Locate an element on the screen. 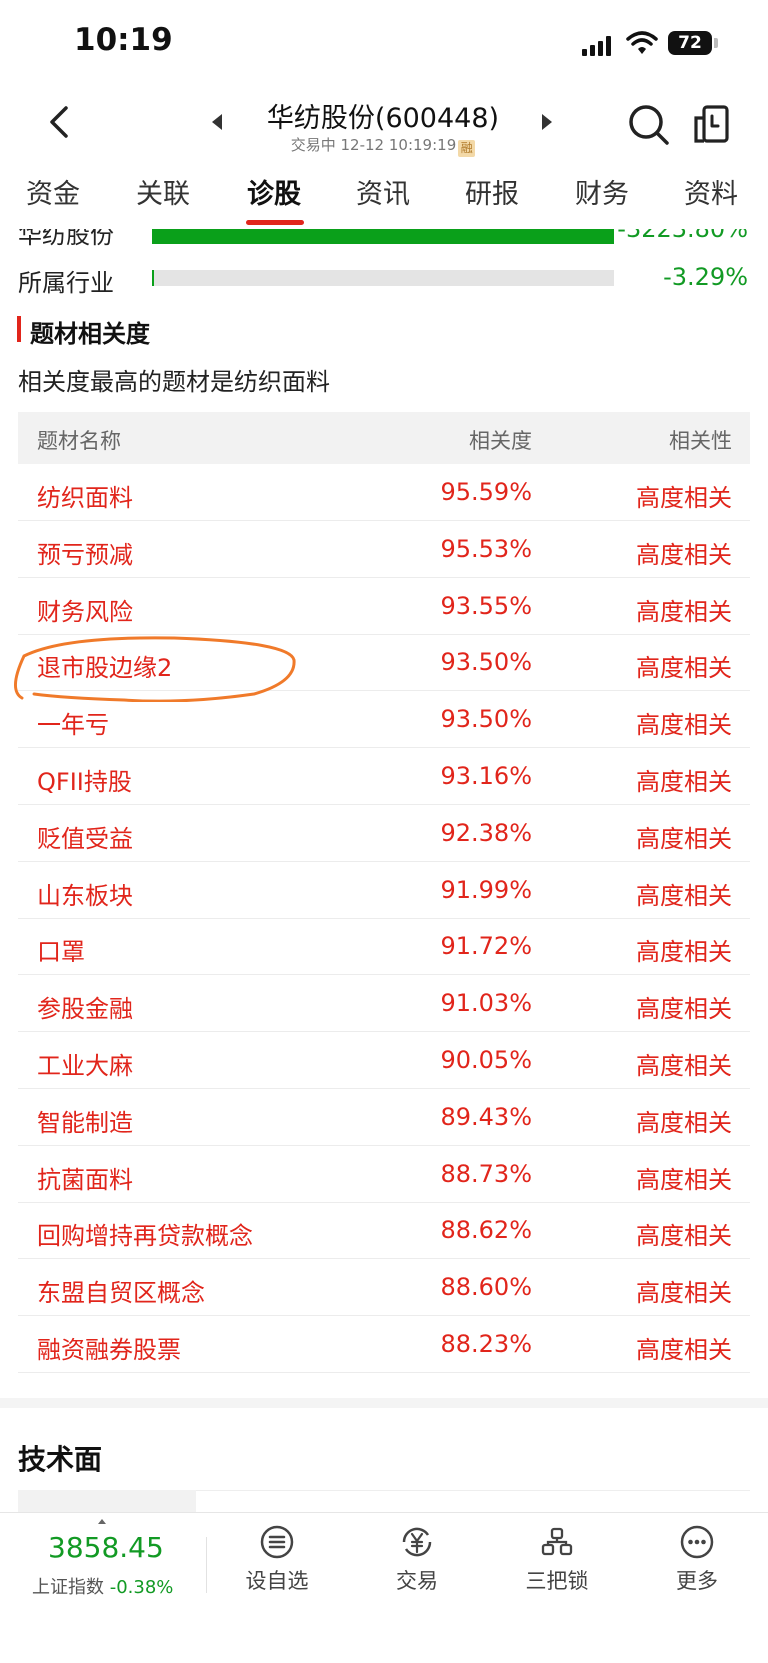 The width and height of the screenshot is (768, 1663). theme-name: 智能制造 is located at coordinates (85, 1122).